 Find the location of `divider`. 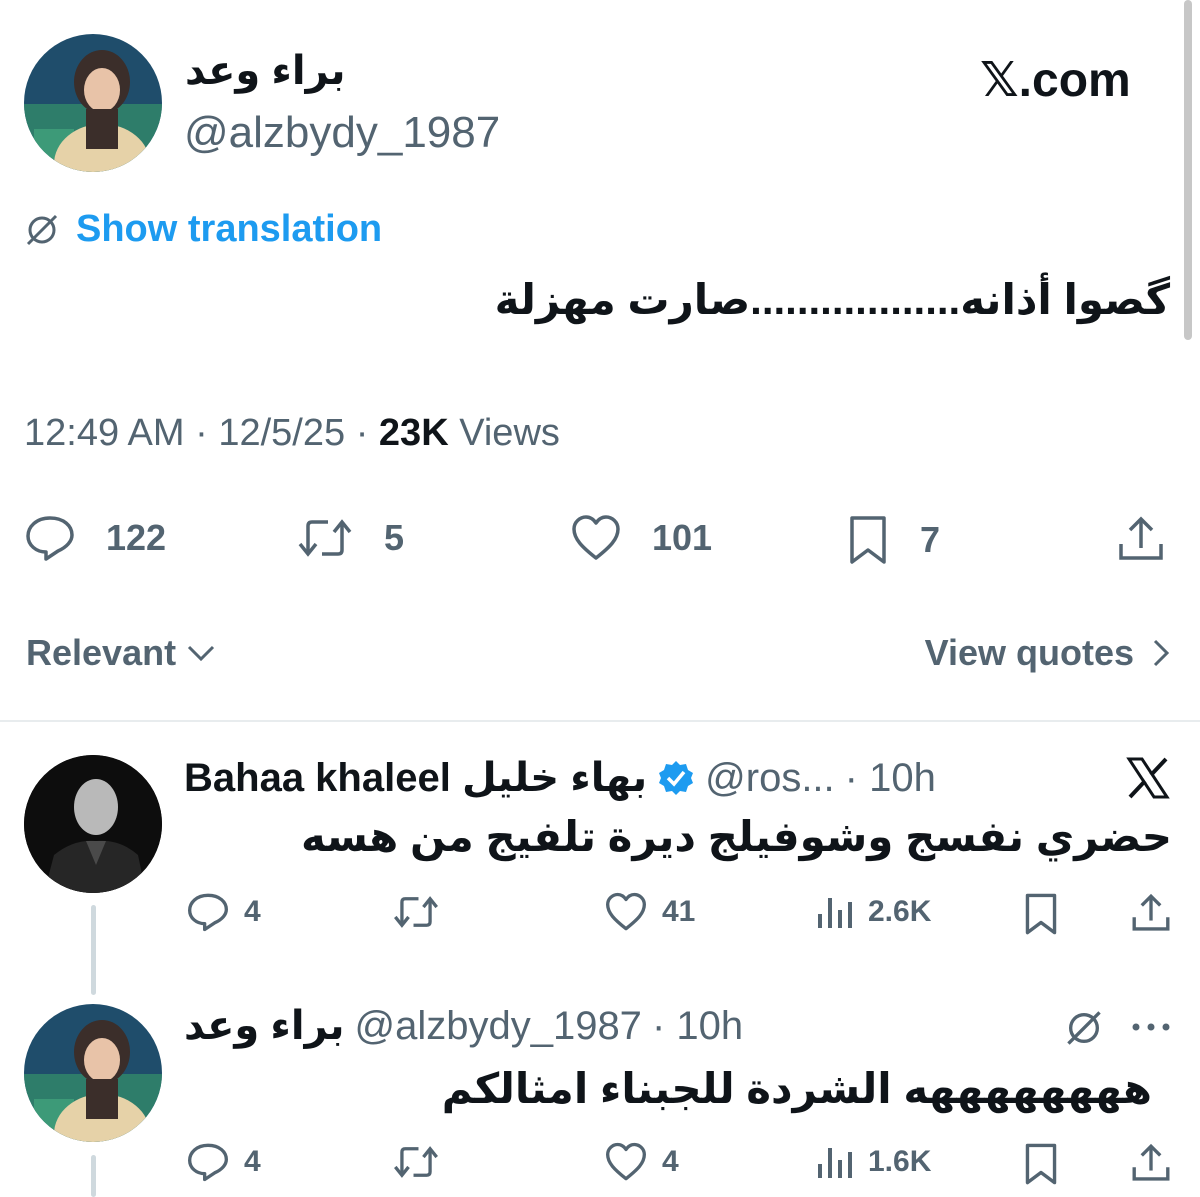

divider is located at coordinates (600, 721).